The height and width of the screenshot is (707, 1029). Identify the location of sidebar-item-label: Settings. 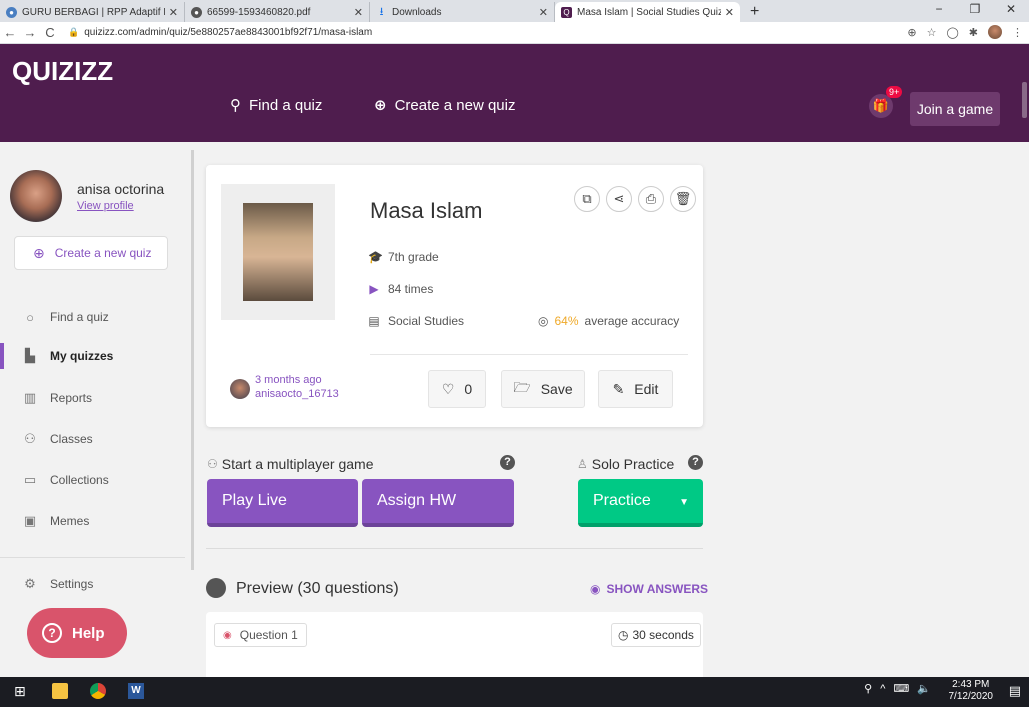
(72, 584).